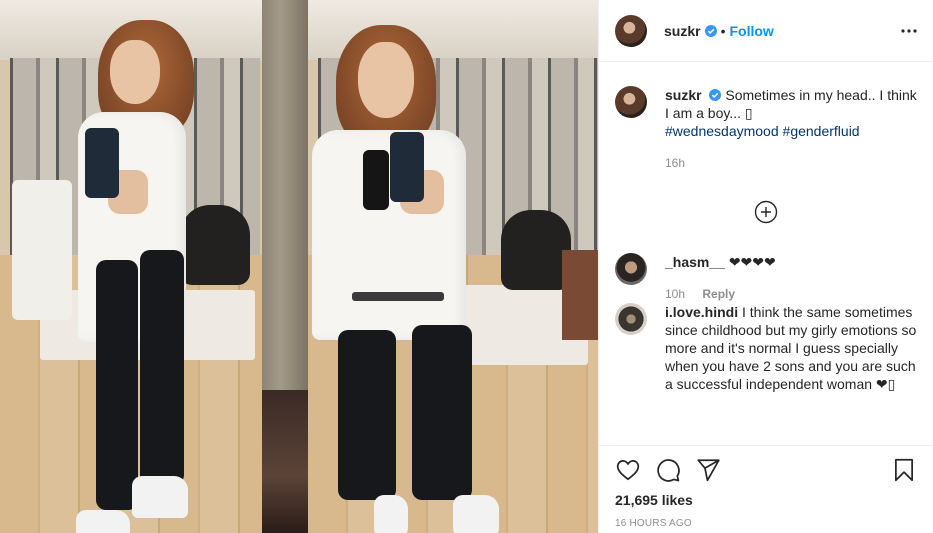 The height and width of the screenshot is (533, 933). Describe the element at coordinates (904, 470) in the screenshot. I see `bookmark-icon` at that location.